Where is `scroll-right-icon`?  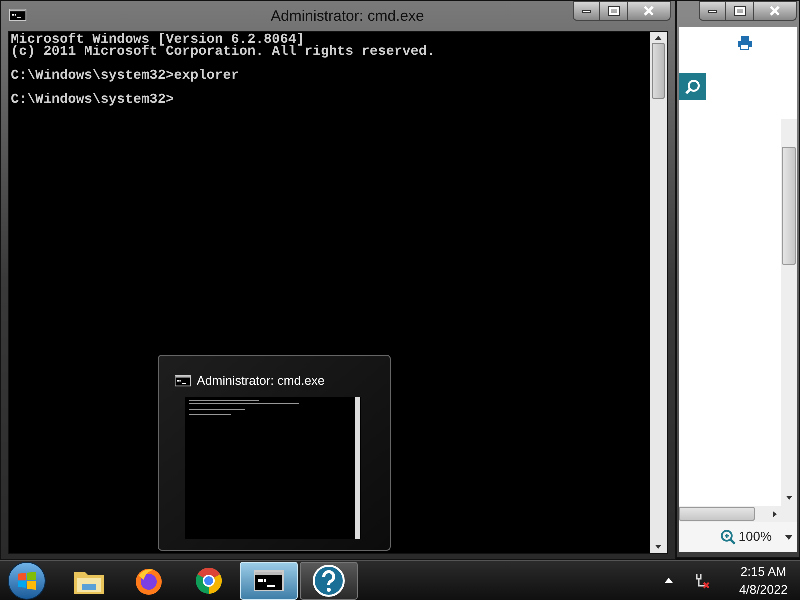 scroll-right-icon is located at coordinates (775, 514).